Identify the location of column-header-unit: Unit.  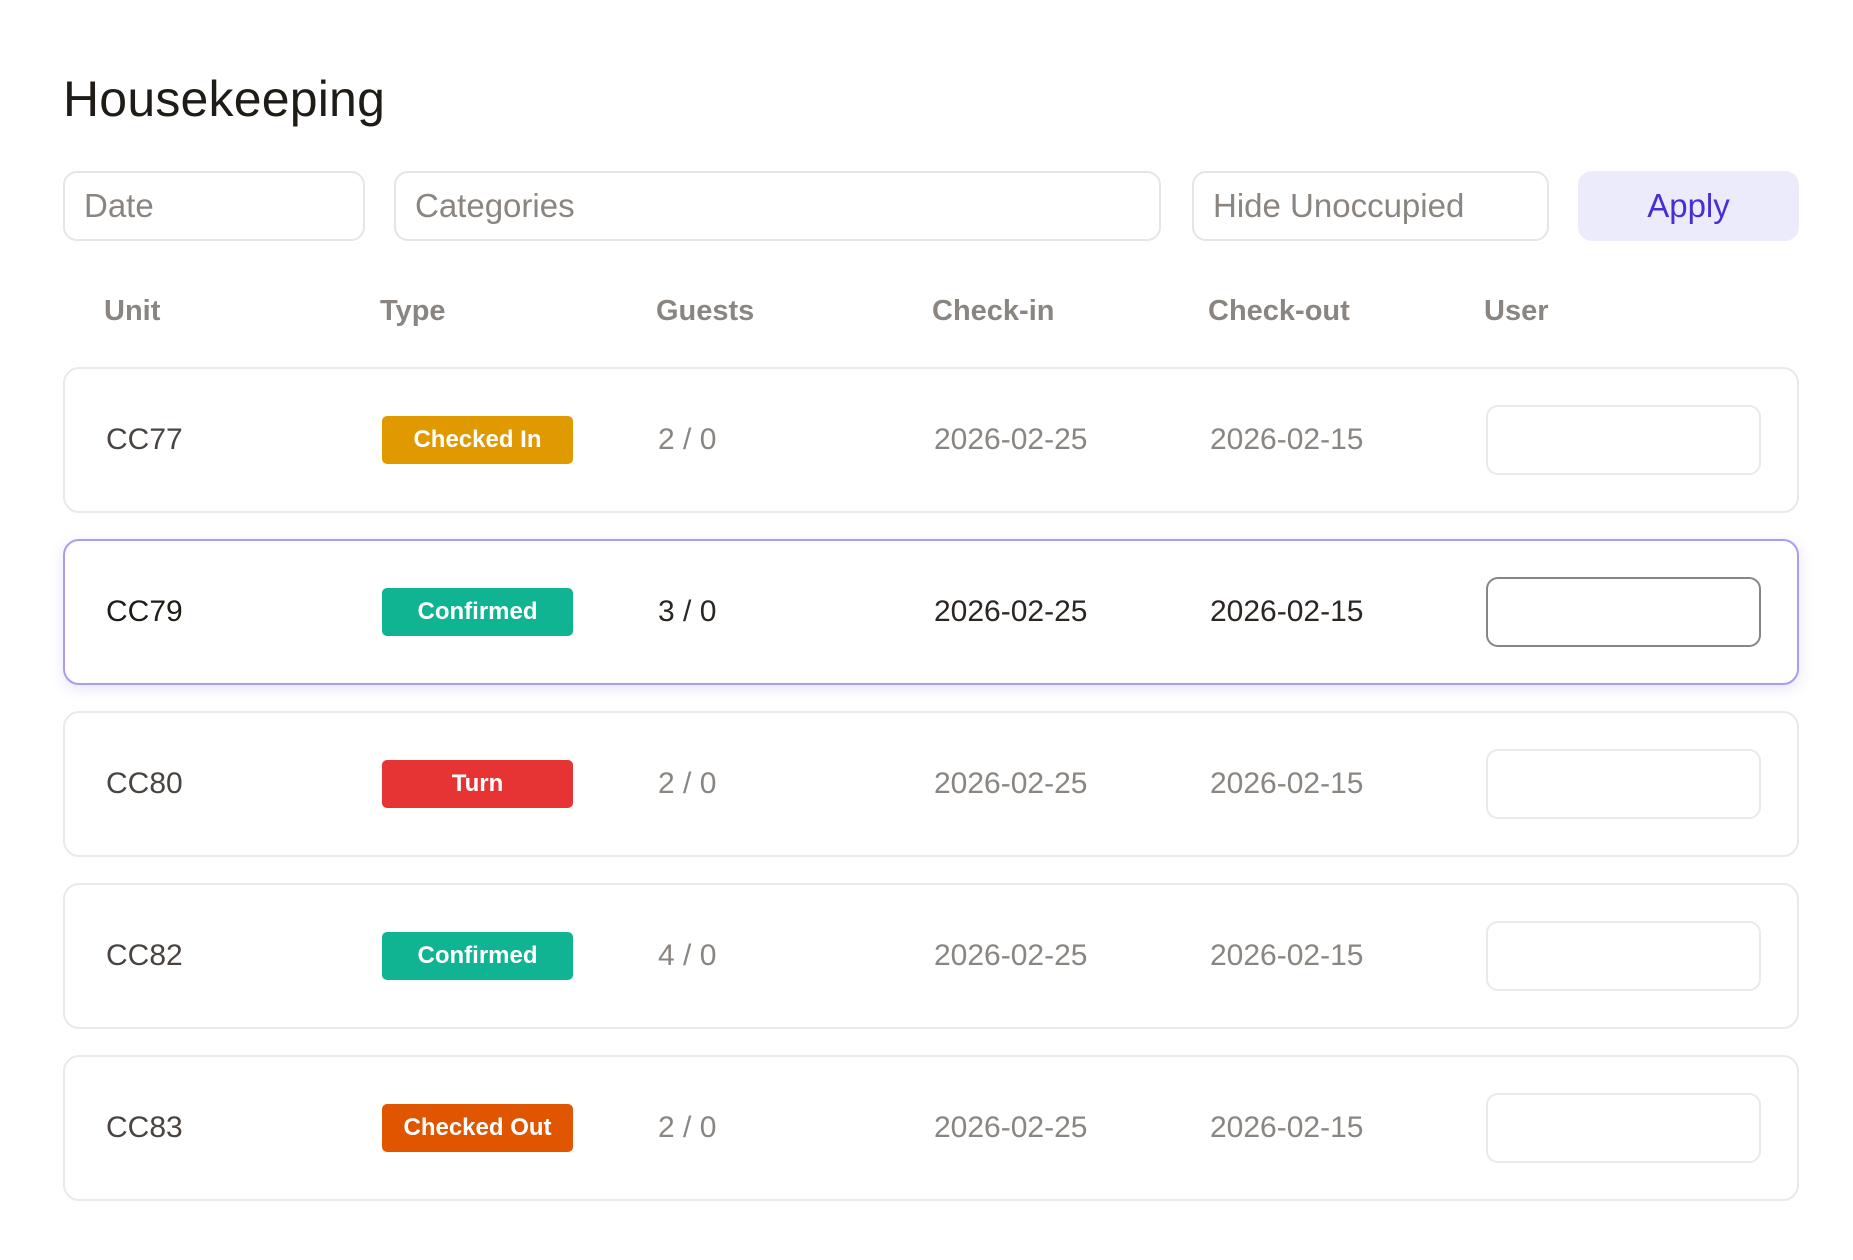
(132, 311).